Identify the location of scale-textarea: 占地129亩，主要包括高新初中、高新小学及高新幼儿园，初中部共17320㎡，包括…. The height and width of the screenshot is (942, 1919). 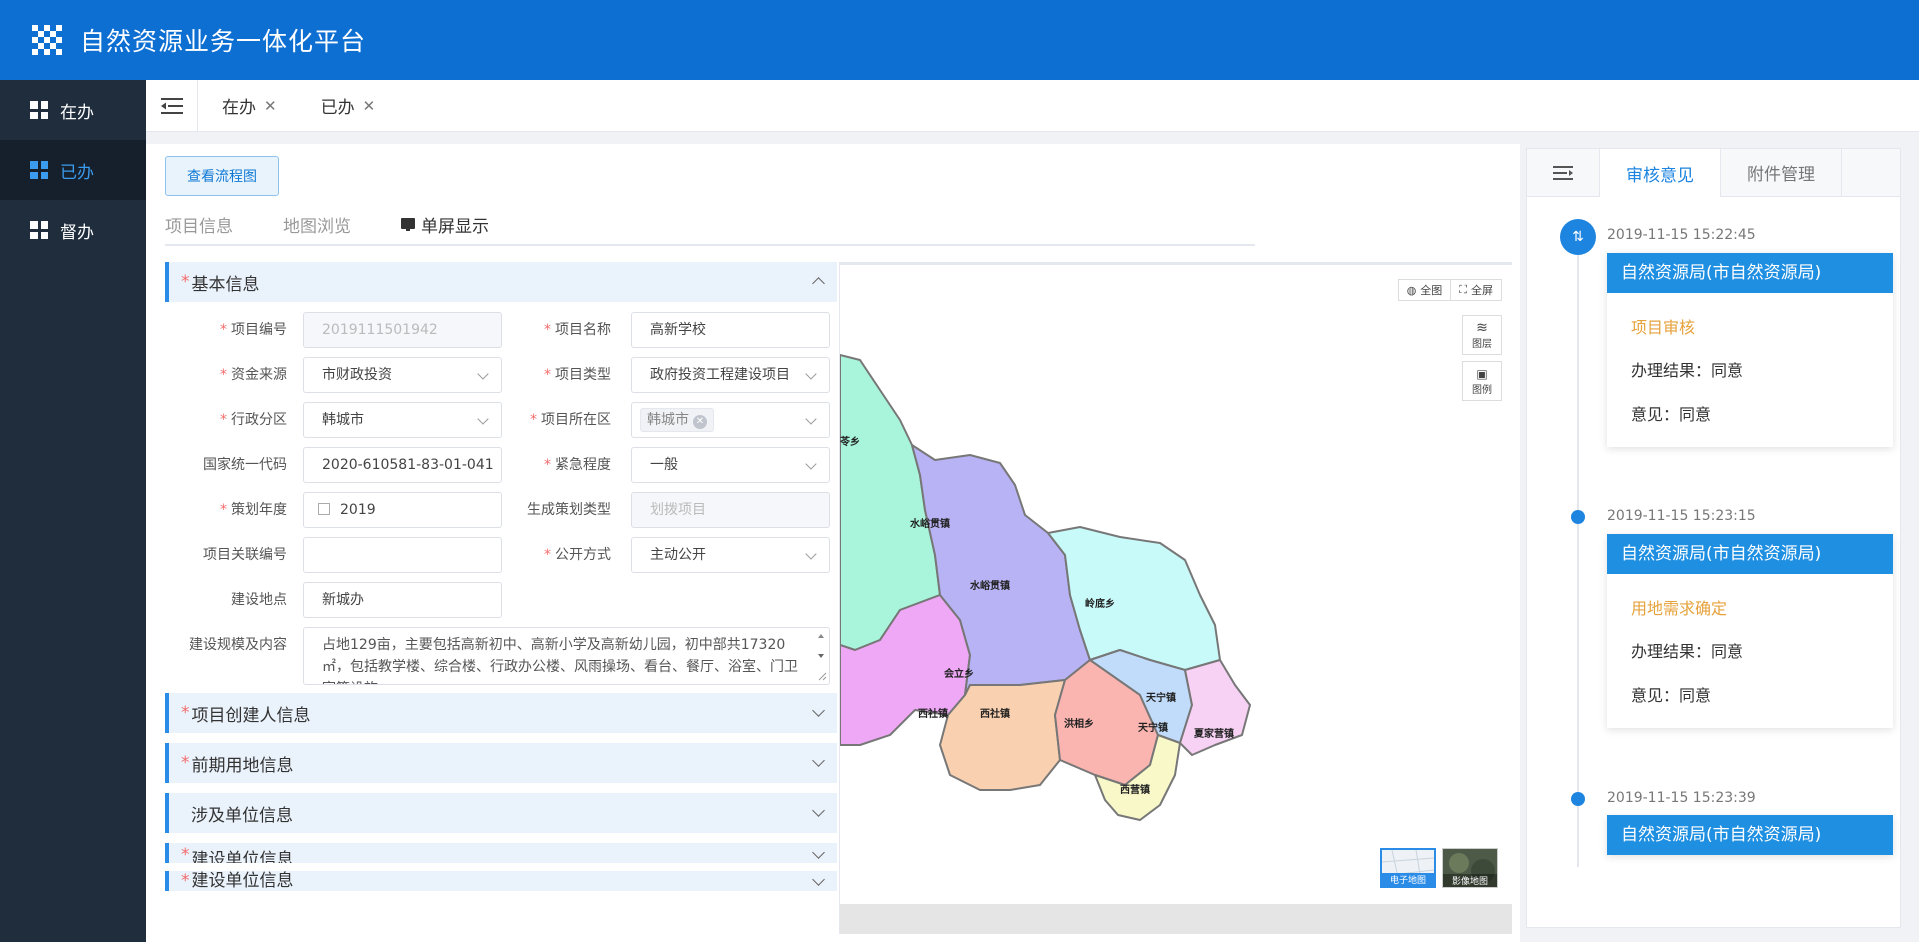
(566, 656).